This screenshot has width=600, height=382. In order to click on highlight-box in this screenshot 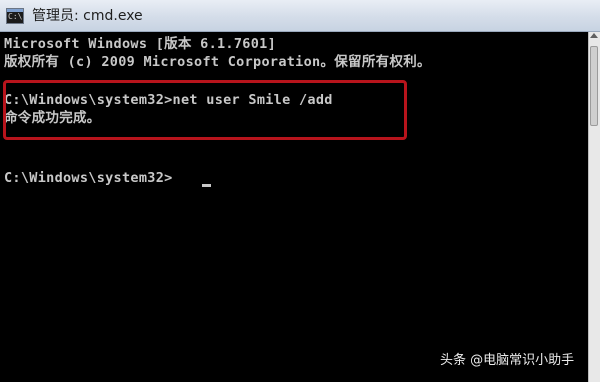, I will do `click(205, 110)`.